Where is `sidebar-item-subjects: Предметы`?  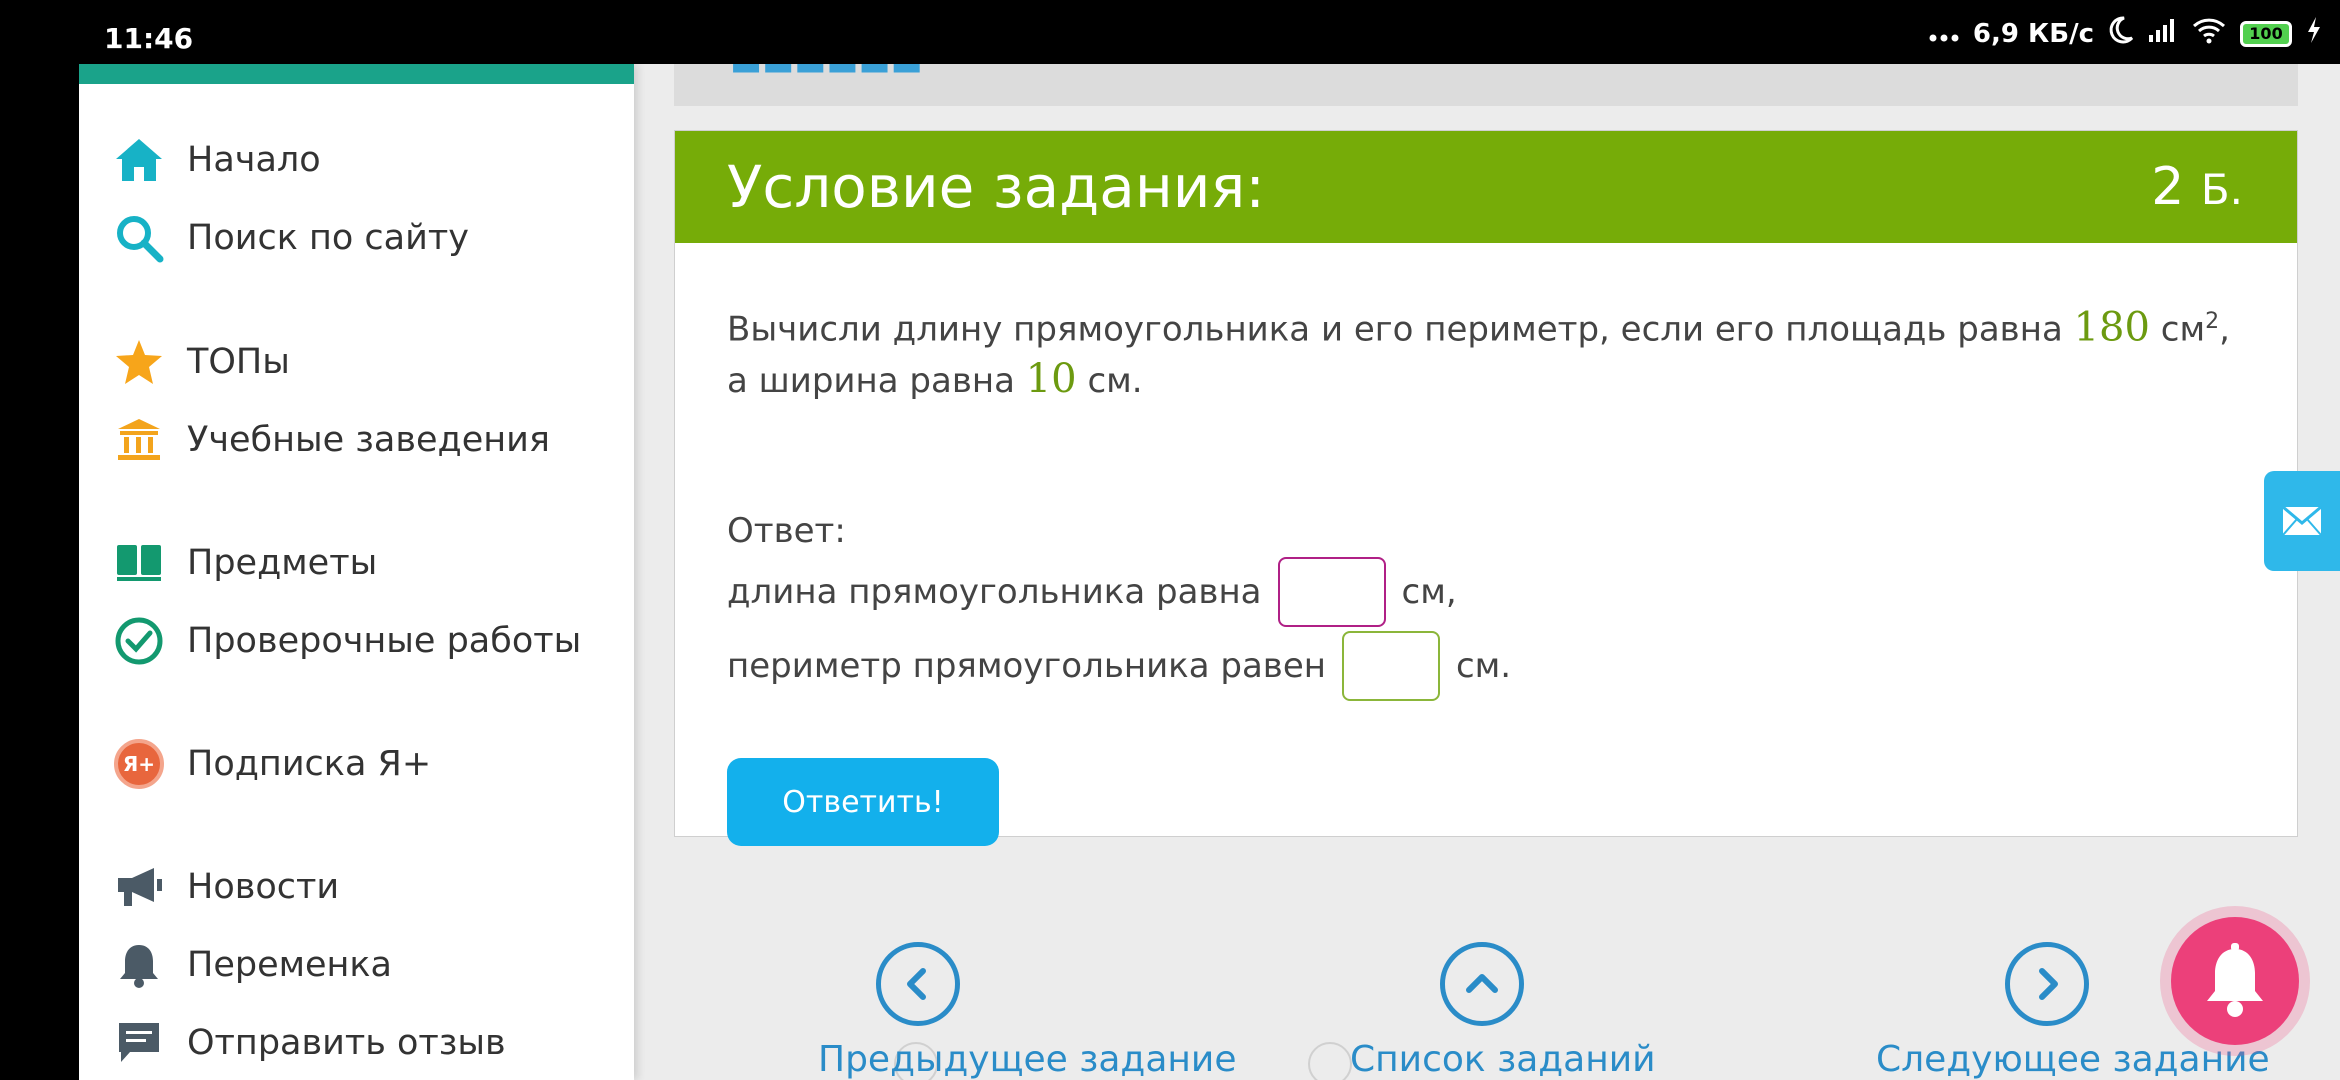 sidebar-item-subjects: Предметы is located at coordinates (245, 563).